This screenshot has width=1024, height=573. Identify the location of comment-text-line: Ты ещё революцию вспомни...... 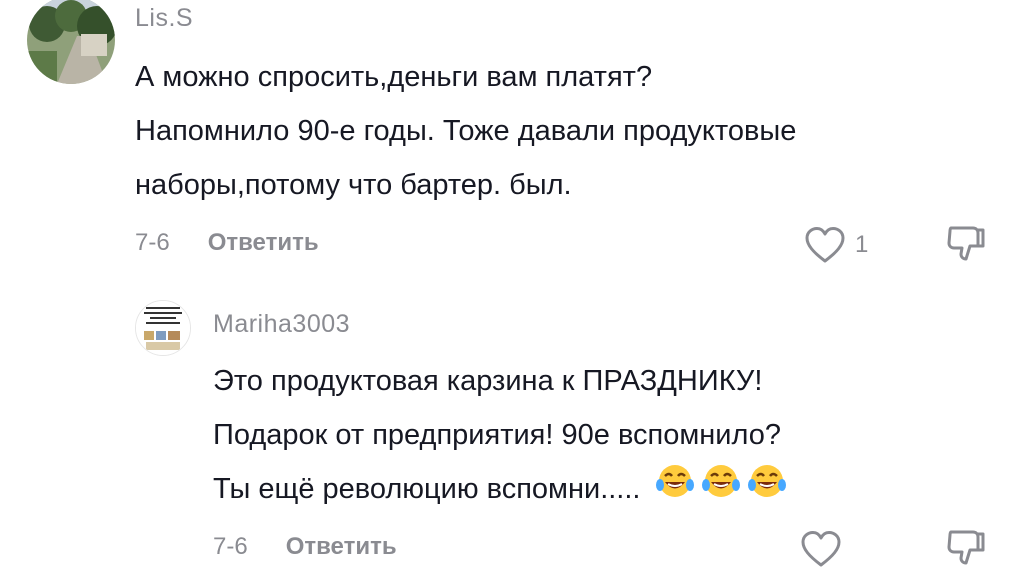
(500, 489).